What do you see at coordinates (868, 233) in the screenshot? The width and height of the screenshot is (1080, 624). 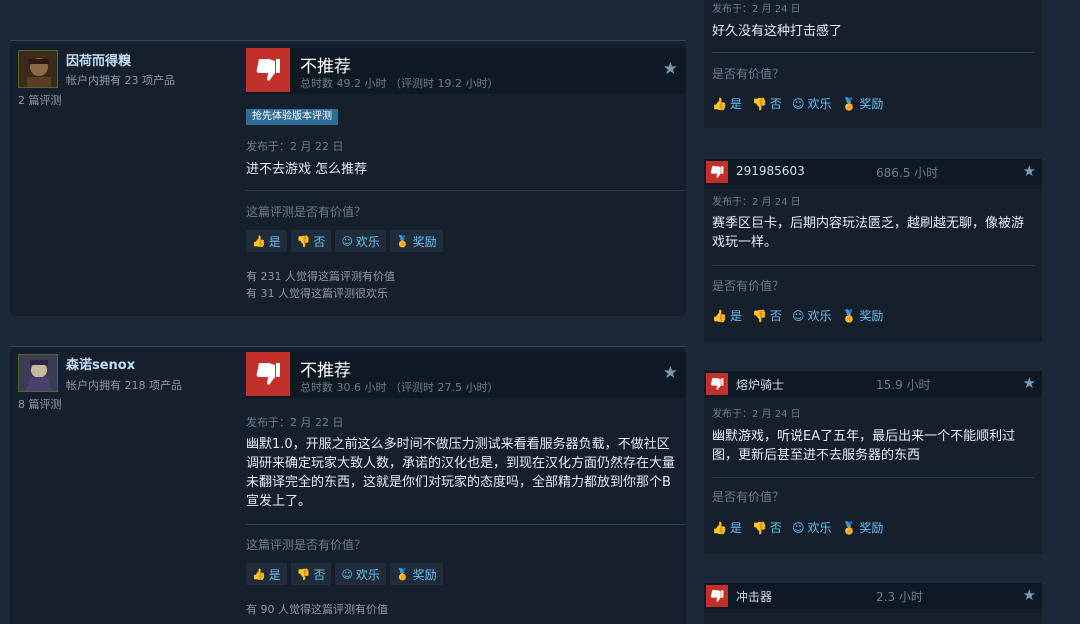 I see `review-content: 赛季区巨卡，后期内容玩法匮乏，越刷越无聊，像被游戏玩一样。` at bounding box center [868, 233].